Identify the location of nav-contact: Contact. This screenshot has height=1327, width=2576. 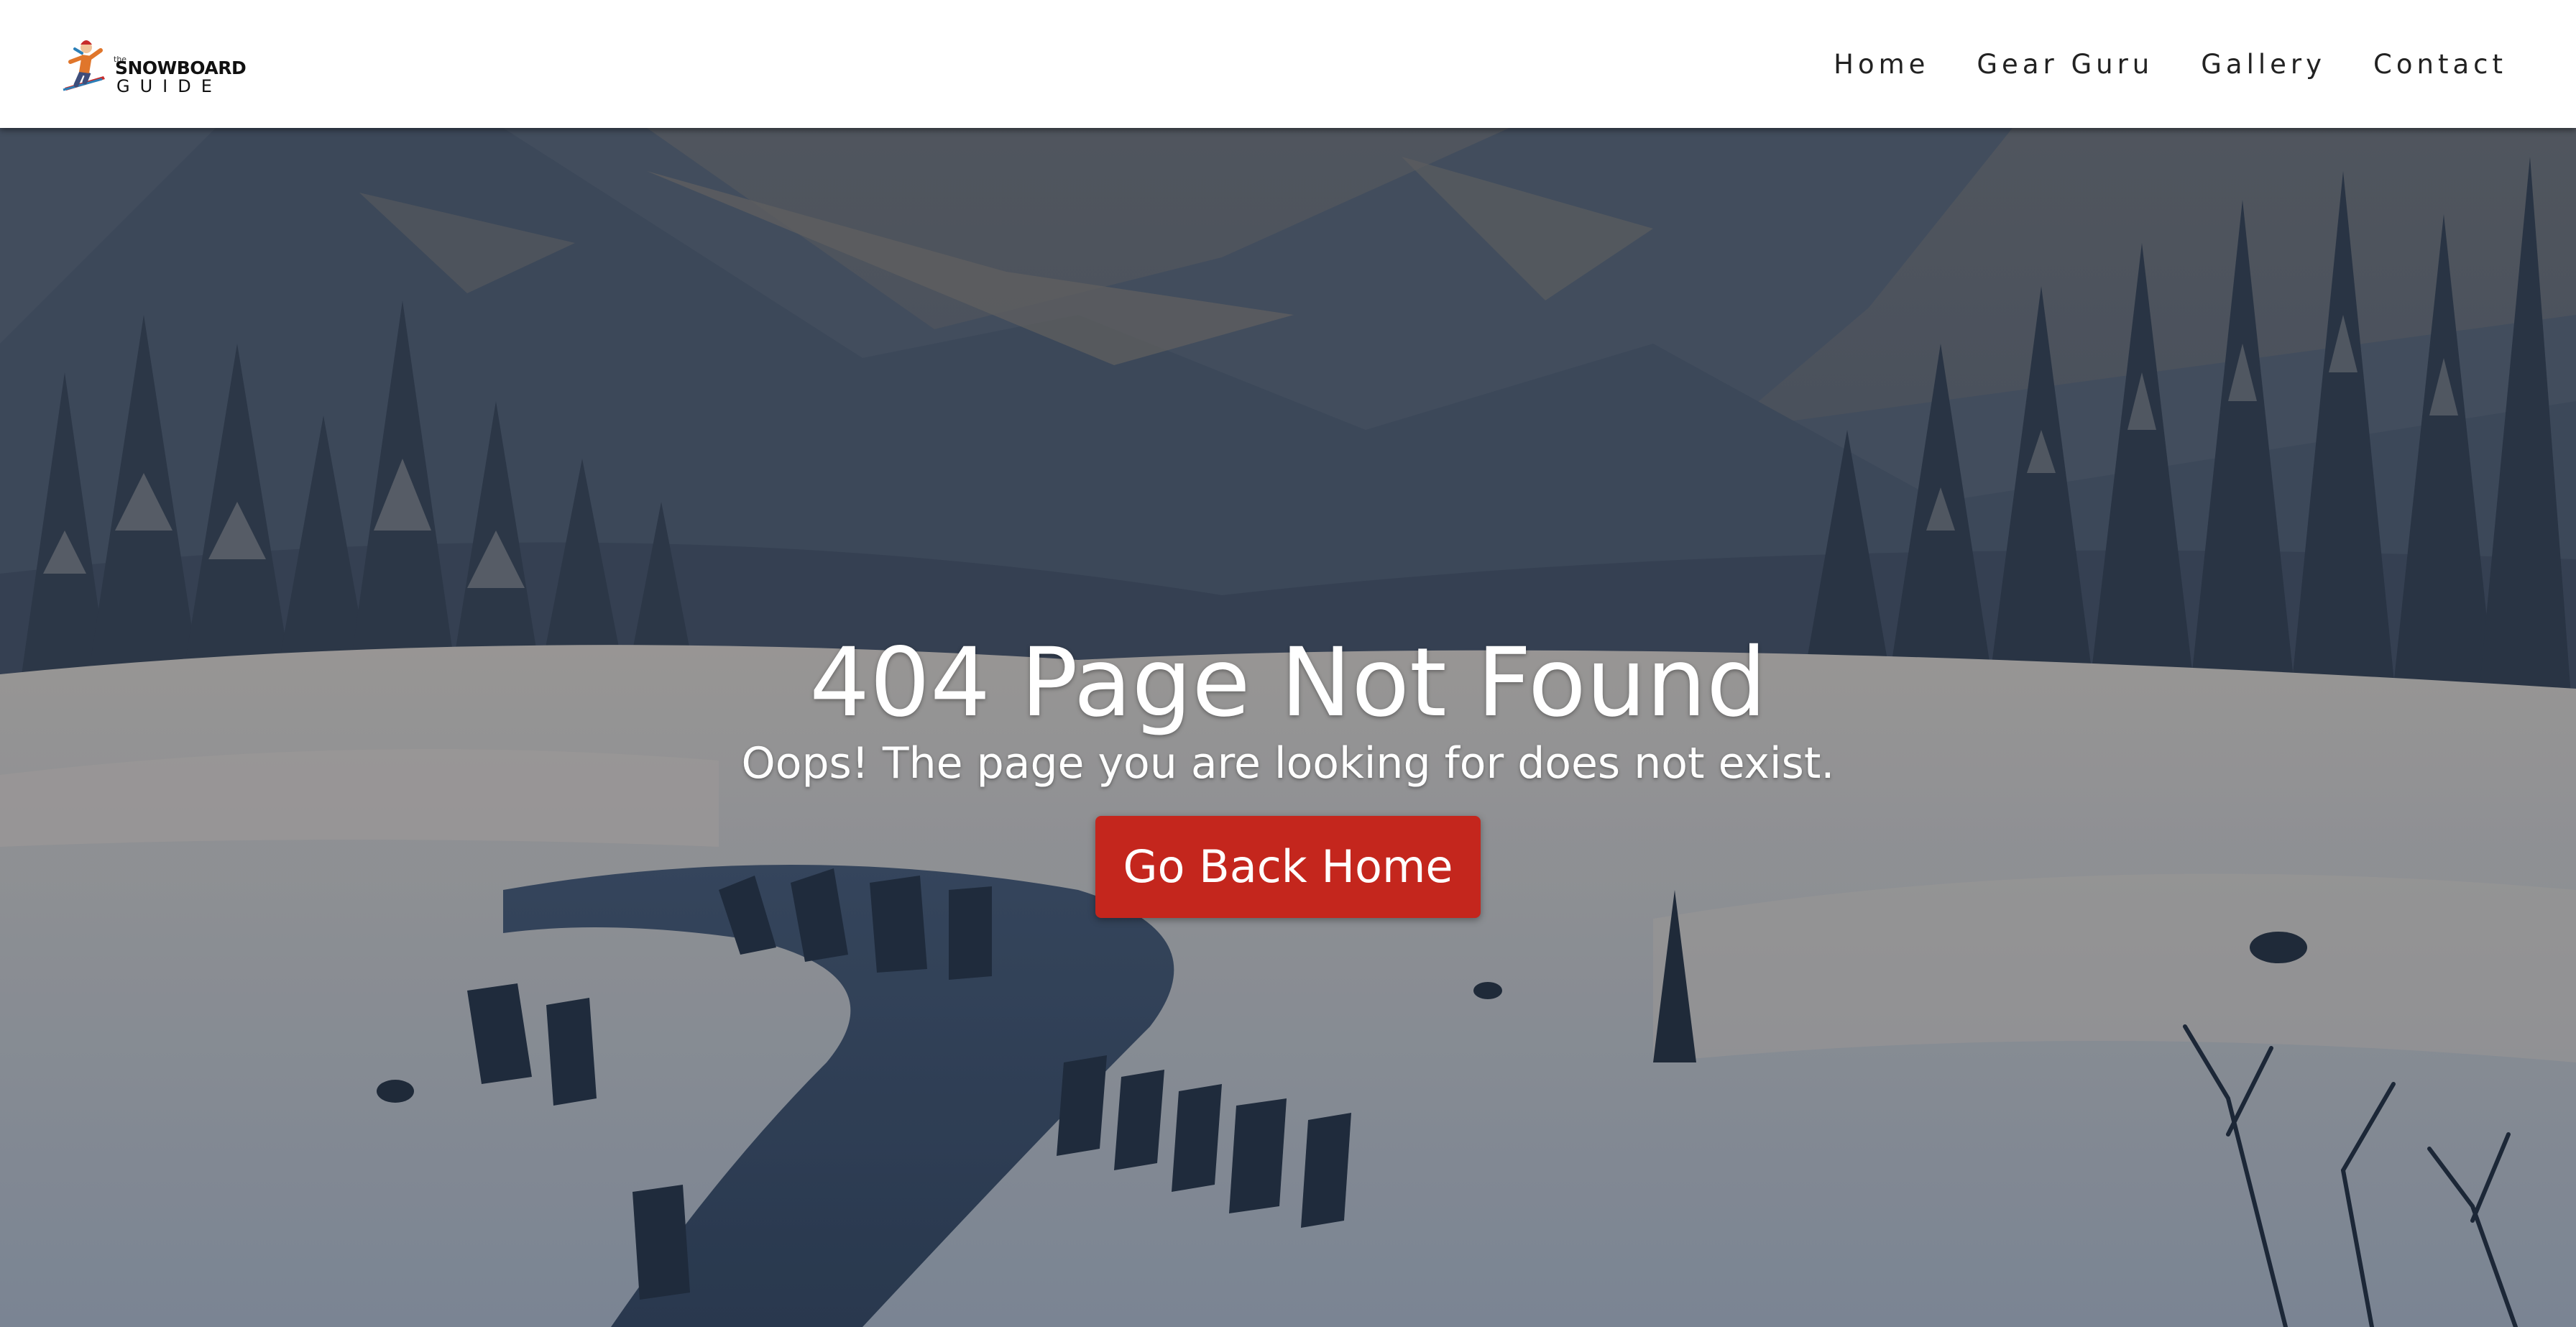
(2440, 64).